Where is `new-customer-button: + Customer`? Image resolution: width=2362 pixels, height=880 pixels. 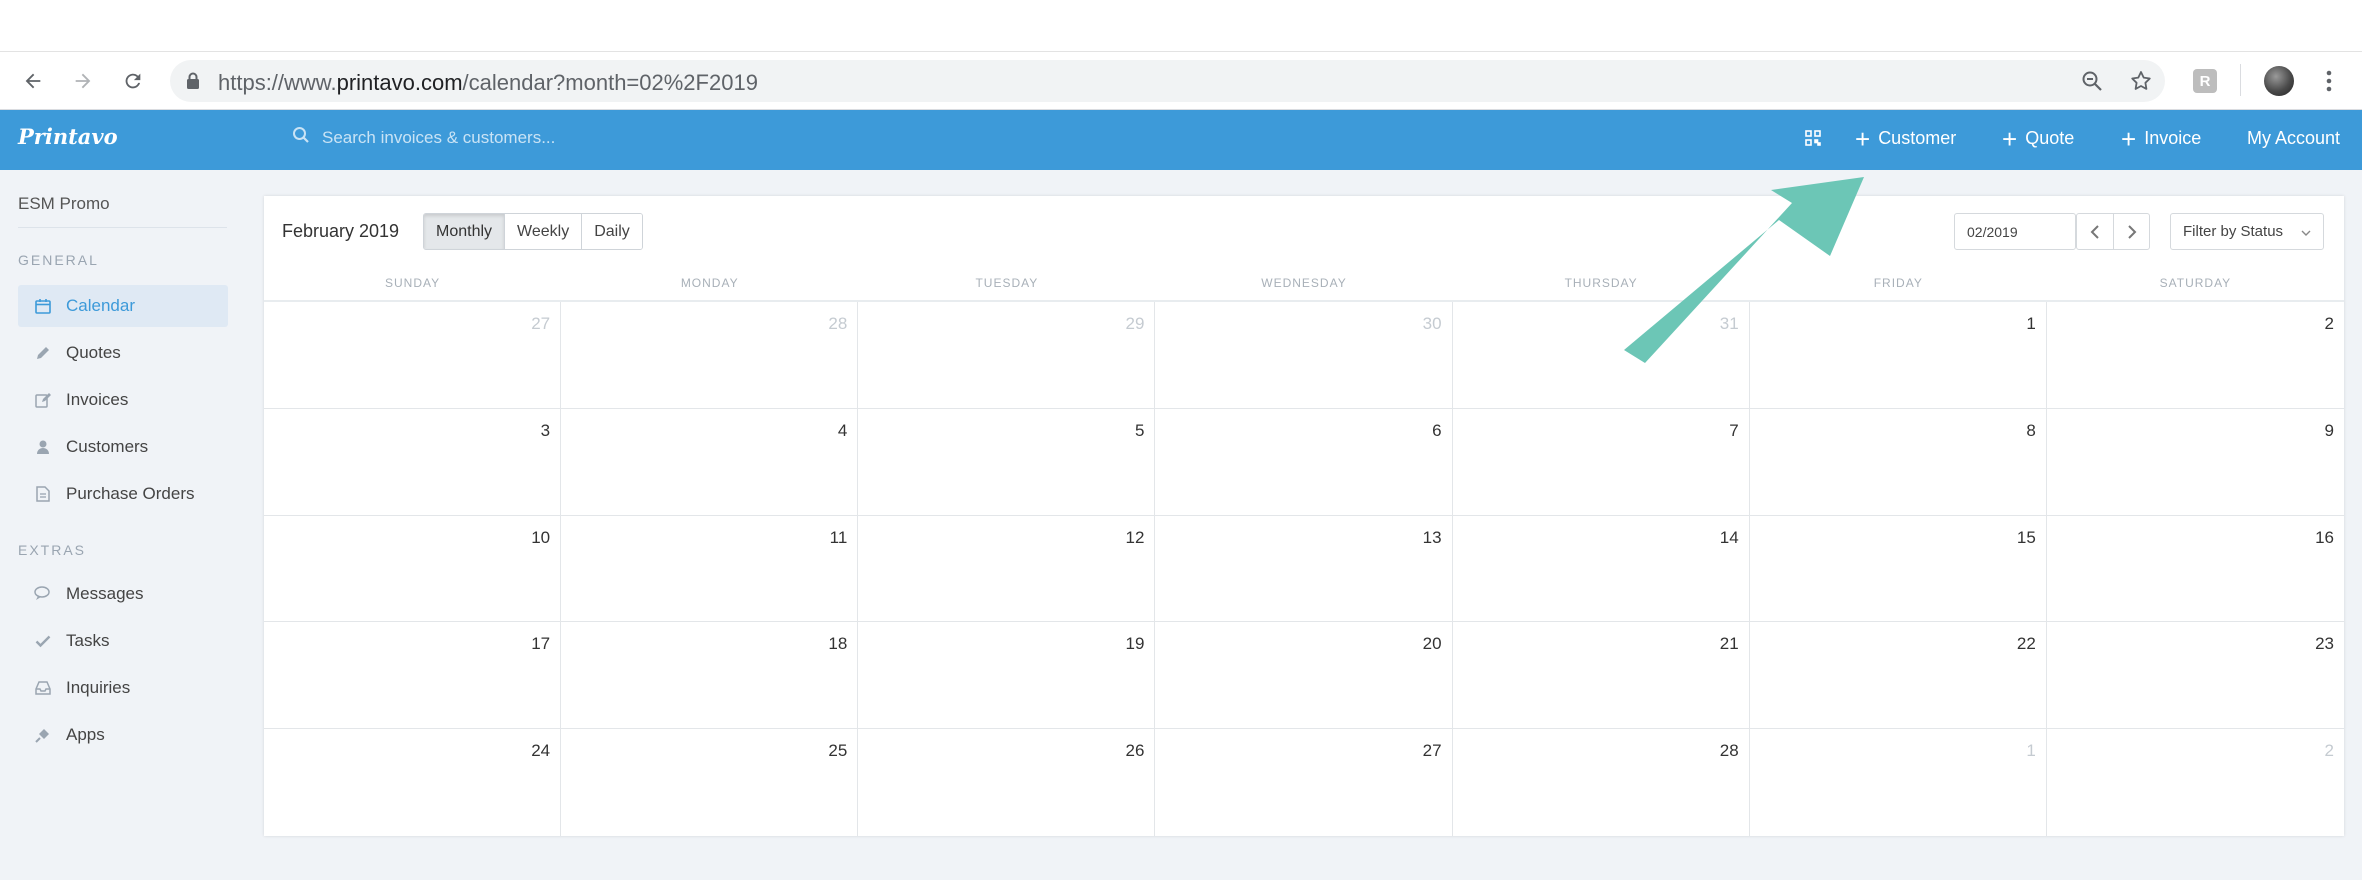
new-customer-button: + Customer is located at coordinates (1905, 138).